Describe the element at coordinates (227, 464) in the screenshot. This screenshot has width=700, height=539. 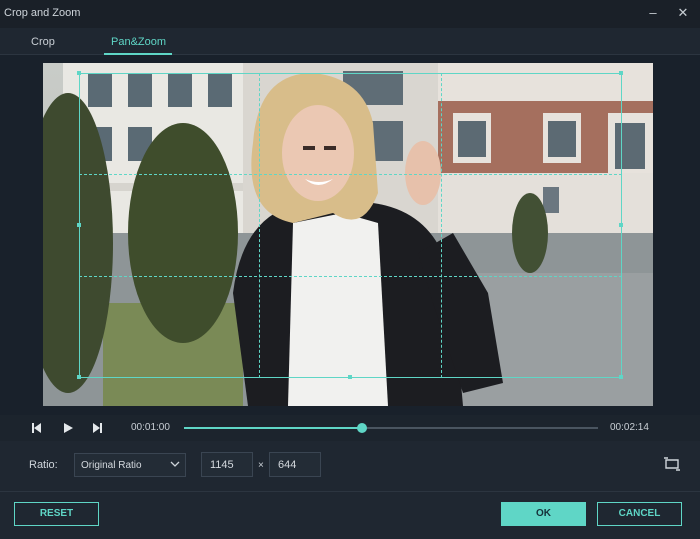
I see `width-input: 1145` at that location.